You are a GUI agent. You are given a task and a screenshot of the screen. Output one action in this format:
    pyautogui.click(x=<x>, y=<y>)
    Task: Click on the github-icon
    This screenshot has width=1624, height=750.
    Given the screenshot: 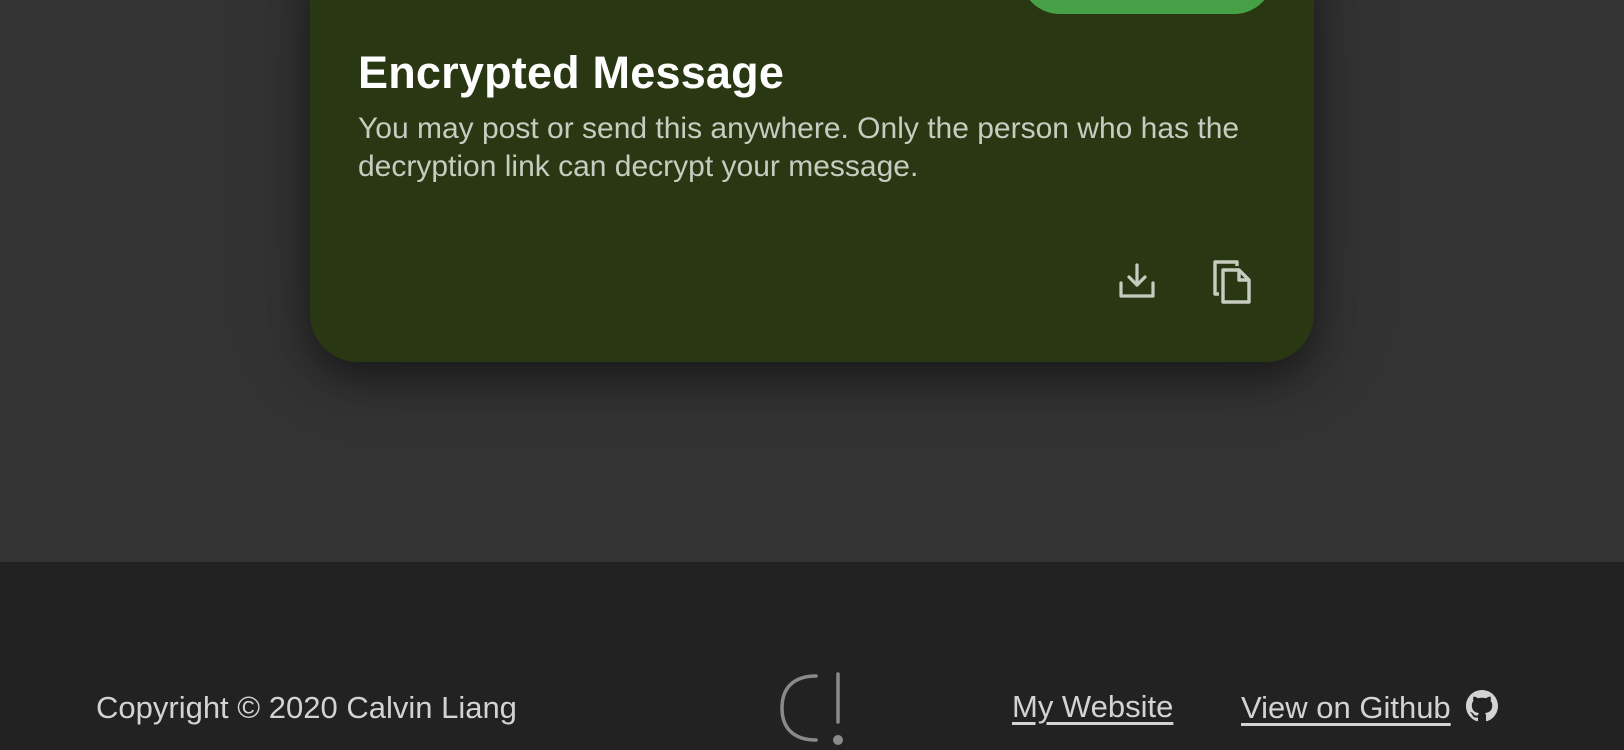 What is the action you would take?
    pyautogui.click(x=1482, y=706)
    